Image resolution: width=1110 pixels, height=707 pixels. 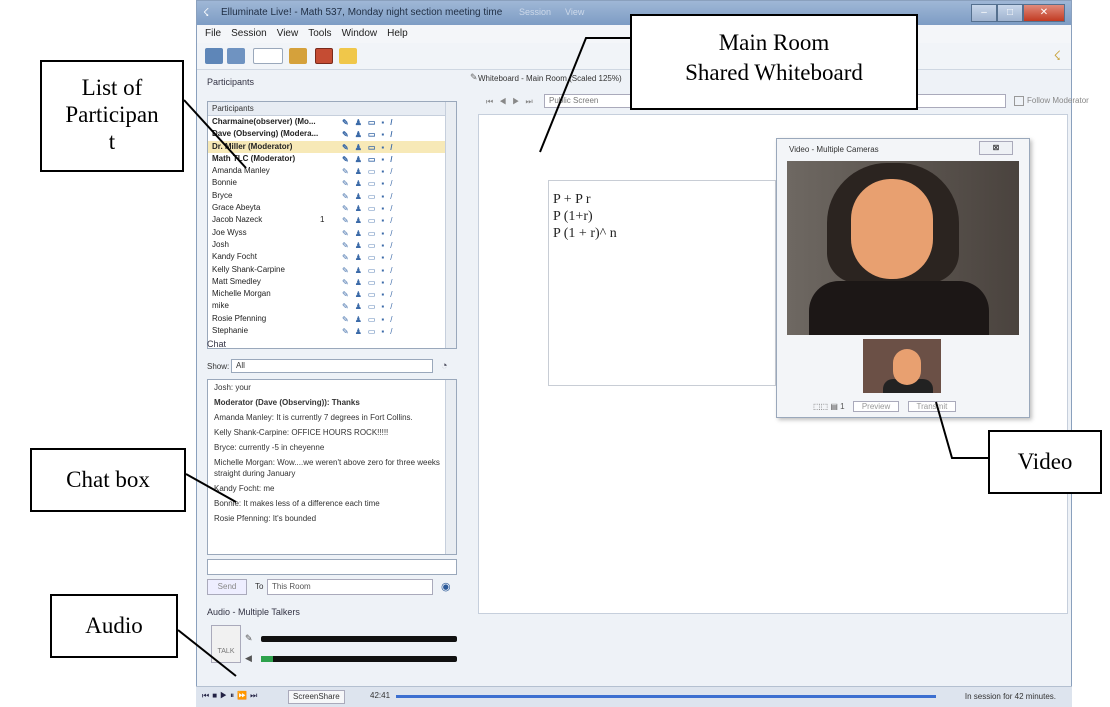 I want to click on annotation-line: Main Room, so click(x=774, y=42).